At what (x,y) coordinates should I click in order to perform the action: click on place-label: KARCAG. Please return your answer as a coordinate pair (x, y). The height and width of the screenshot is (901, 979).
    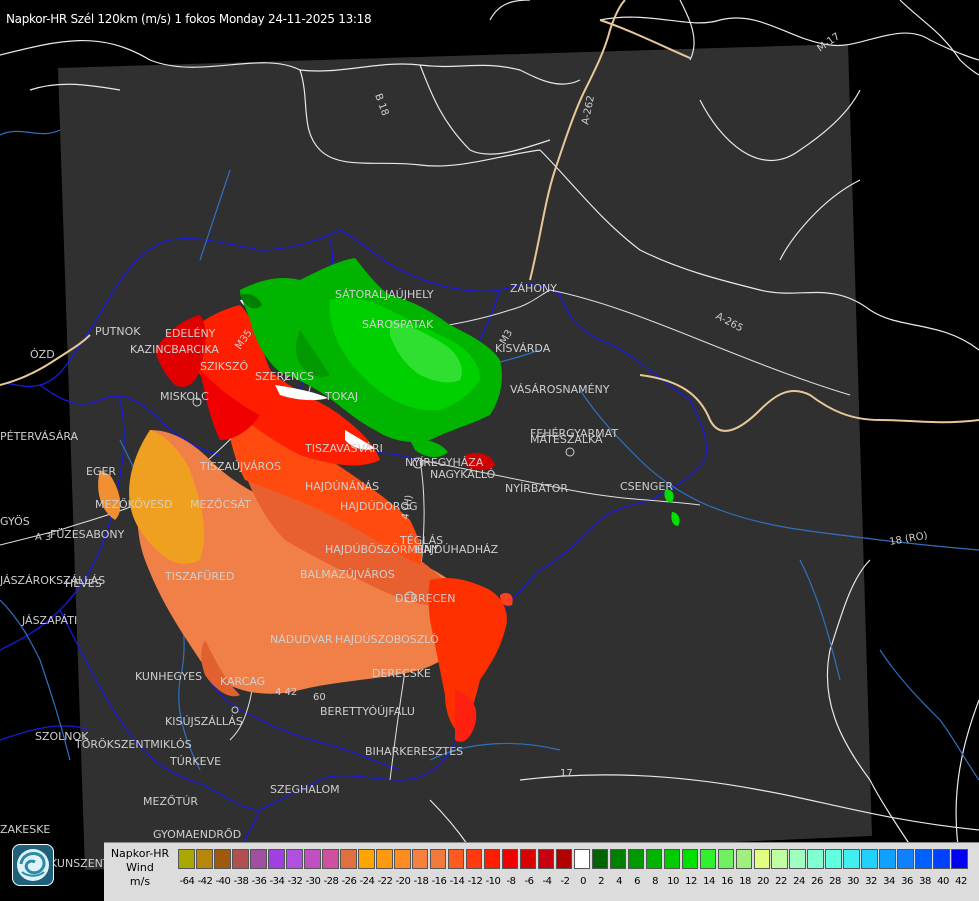
    Looking at the image, I should click on (242, 681).